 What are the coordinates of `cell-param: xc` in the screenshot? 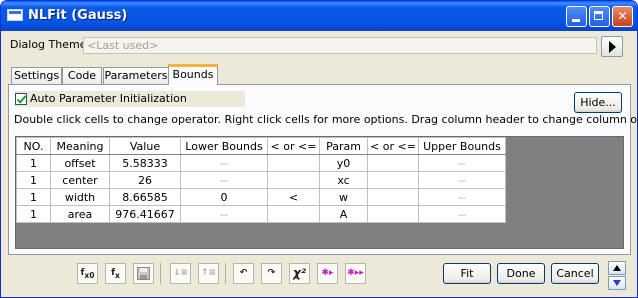 It's located at (343, 180).